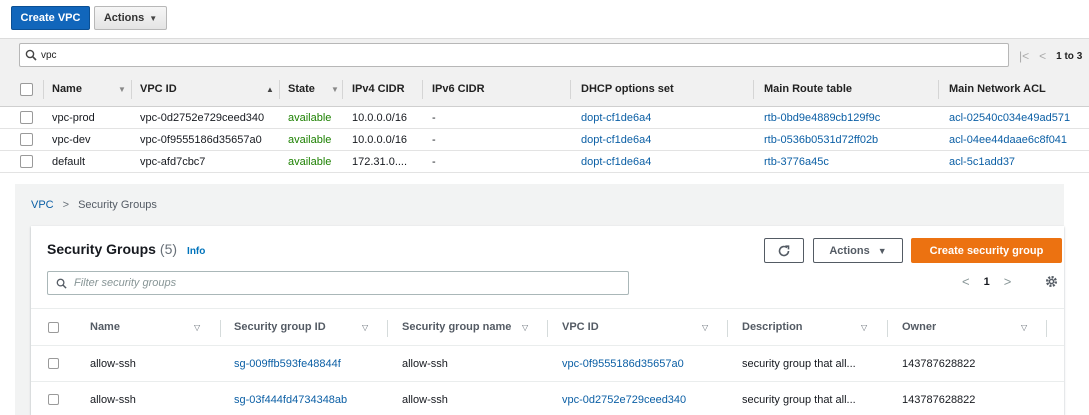 This screenshot has width=1089, height=415. Describe the element at coordinates (334, 283) in the screenshot. I see `sg-search-input` at that location.